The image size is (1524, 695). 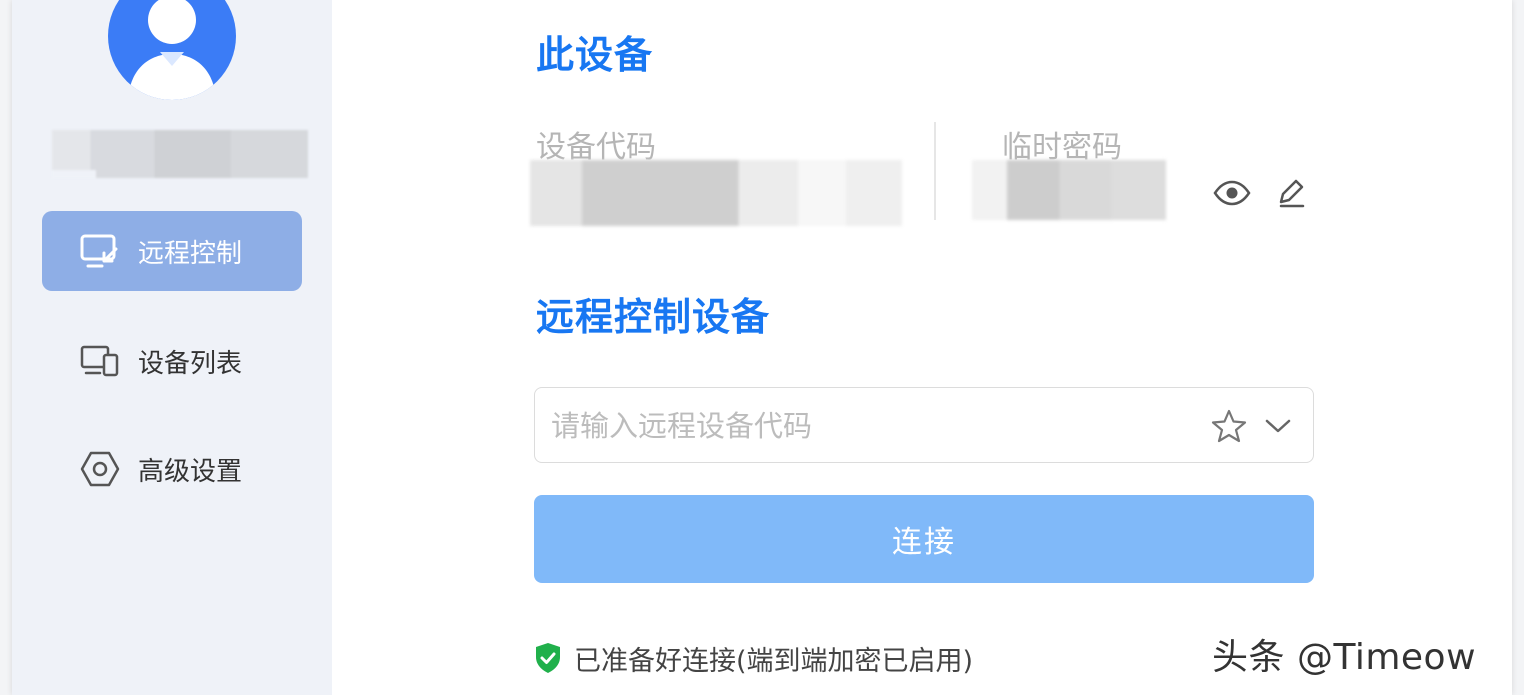 What do you see at coordinates (1229, 426) in the screenshot?
I see `star-favorite-icon` at bounding box center [1229, 426].